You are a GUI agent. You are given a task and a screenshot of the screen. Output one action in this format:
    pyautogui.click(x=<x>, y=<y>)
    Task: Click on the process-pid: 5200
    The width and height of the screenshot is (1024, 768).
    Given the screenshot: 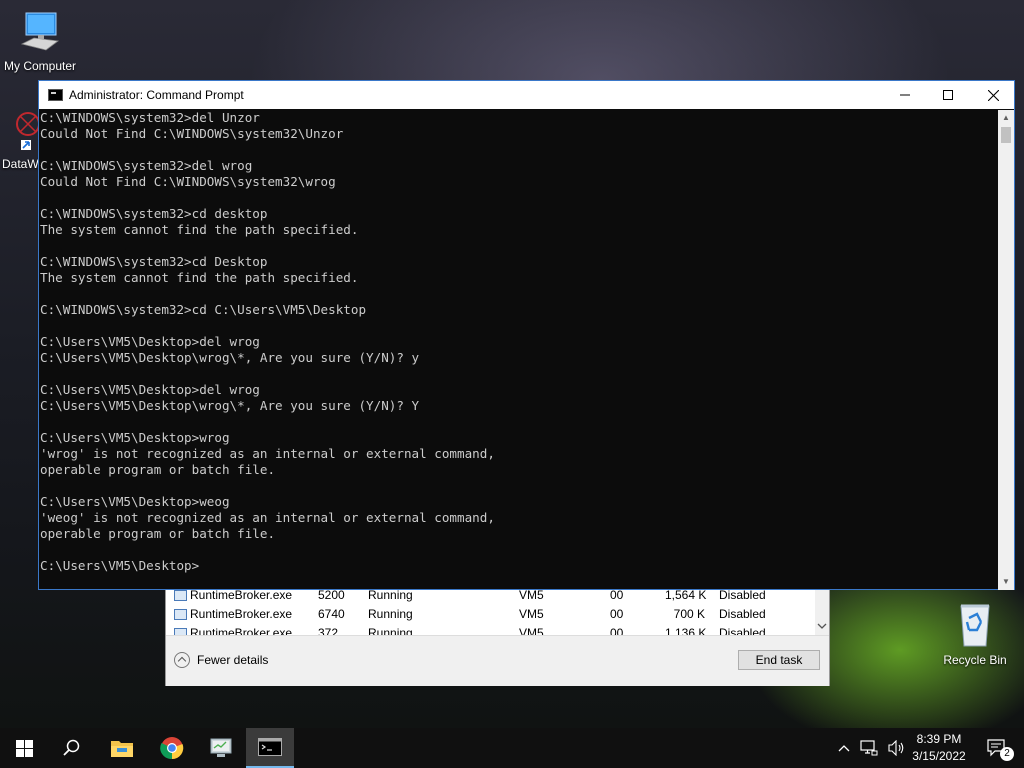 What is the action you would take?
    pyautogui.click(x=331, y=595)
    